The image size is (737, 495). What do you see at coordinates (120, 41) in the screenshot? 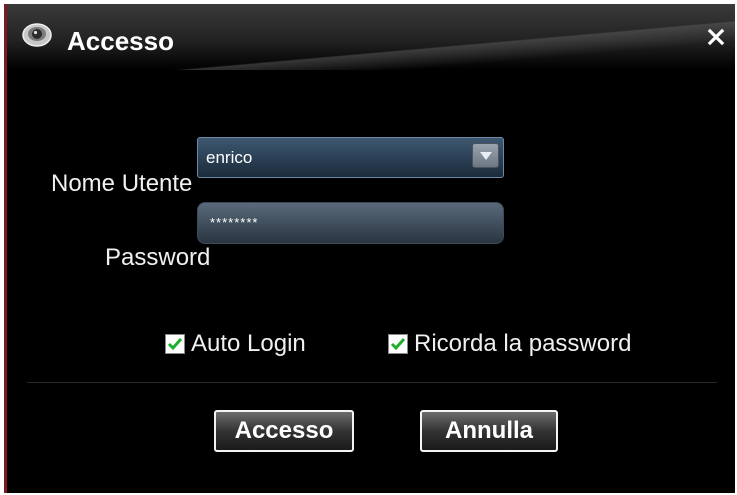
I see `dialog-title: Accesso` at bounding box center [120, 41].